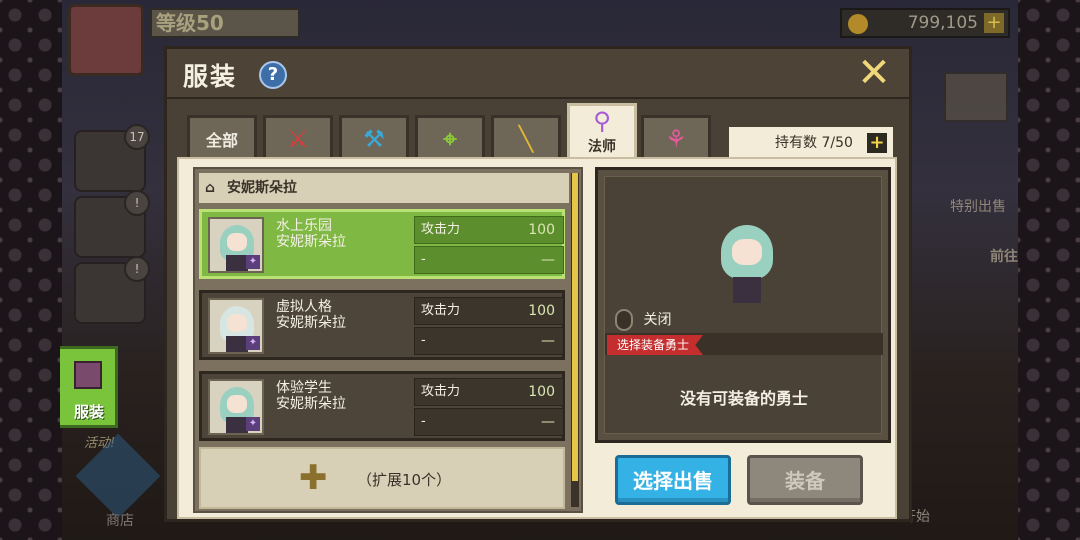 The image size is (1080, 540). Describe the element at coordinates (1004, 256) in the screenshot. I see `go-to-label: 前往` at that location.